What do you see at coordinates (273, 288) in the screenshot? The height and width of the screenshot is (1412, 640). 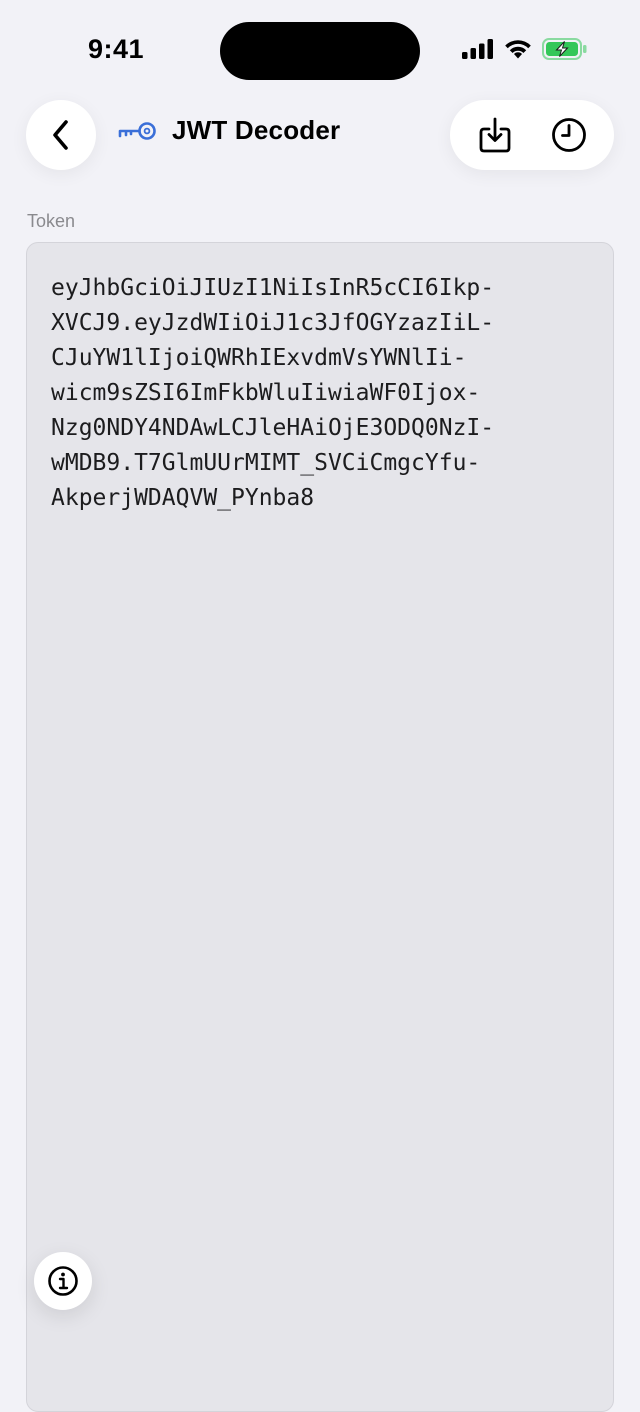 I see `token-line: eyJhbGciOiJIUzI1NiIsInR5cCI6Ikp-` at bounding box center [273, 288].